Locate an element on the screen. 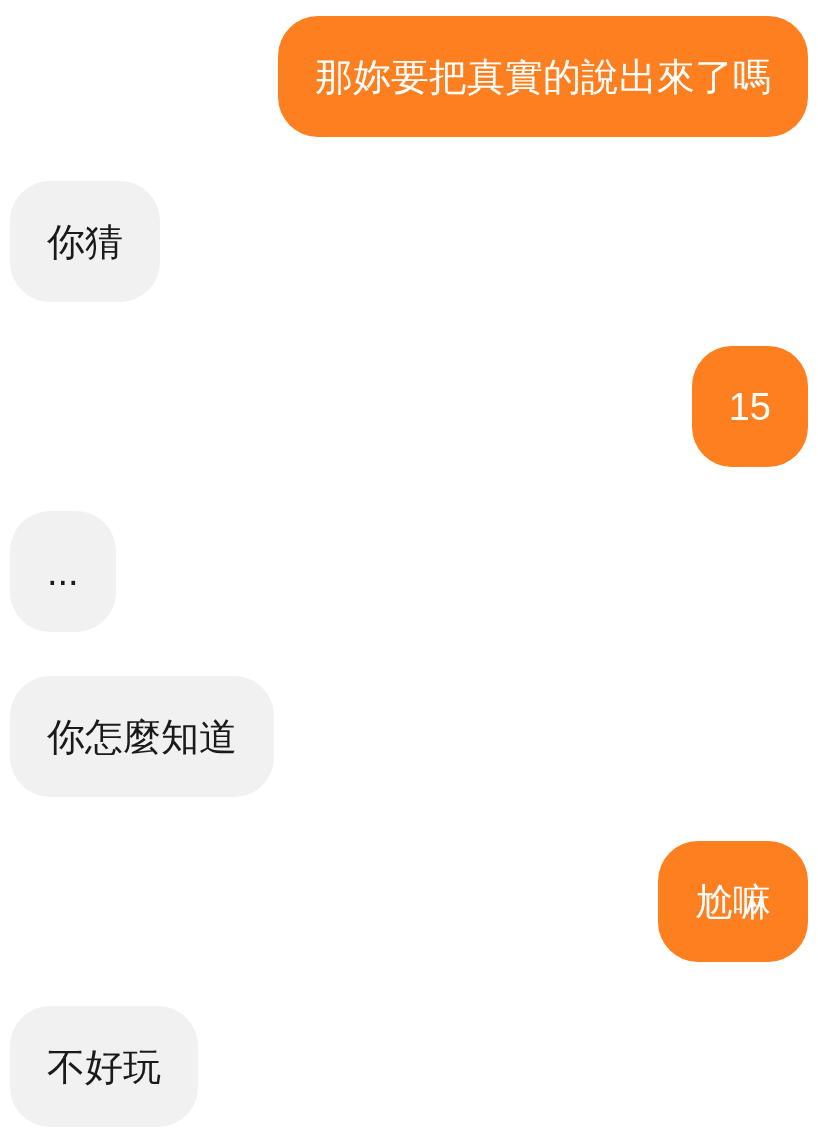  sent-message: 那妳要把真實的說出來了嗎 is located at coordinates (543, 76).